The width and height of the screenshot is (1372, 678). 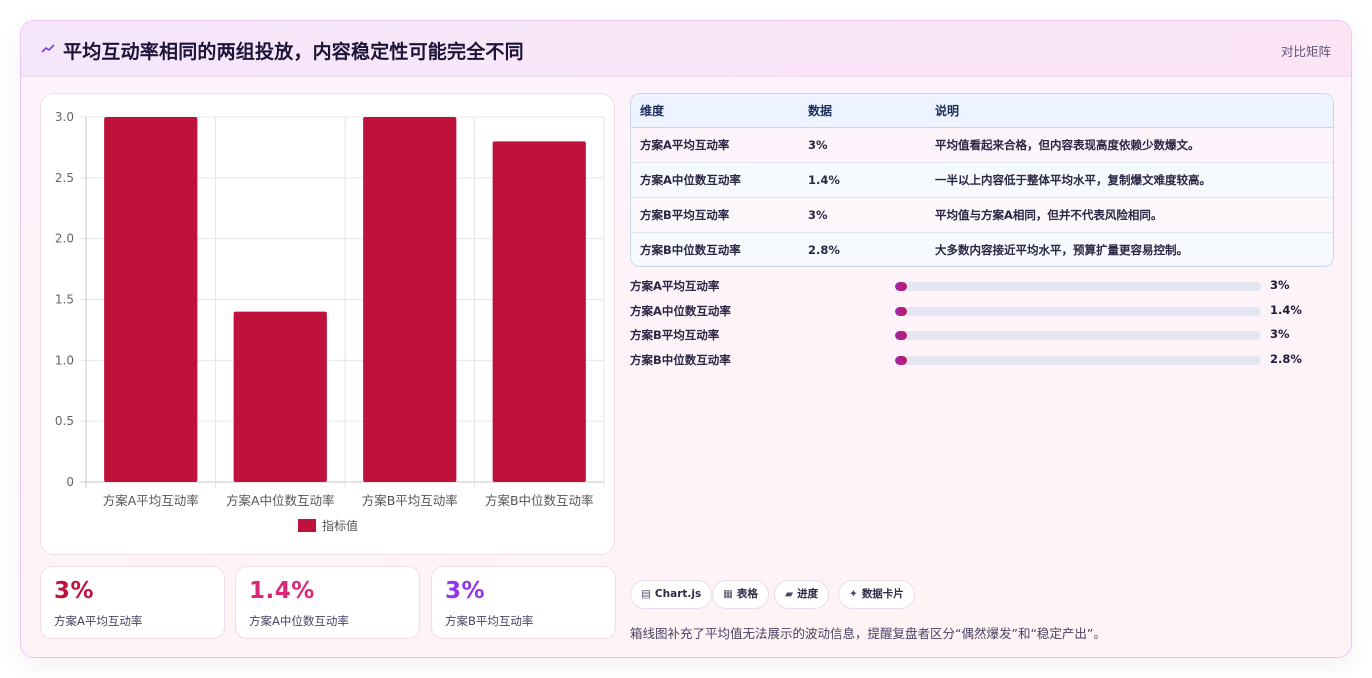 I want to click on stat-label: 方案B平均互动率, so click(x=489, y=621).